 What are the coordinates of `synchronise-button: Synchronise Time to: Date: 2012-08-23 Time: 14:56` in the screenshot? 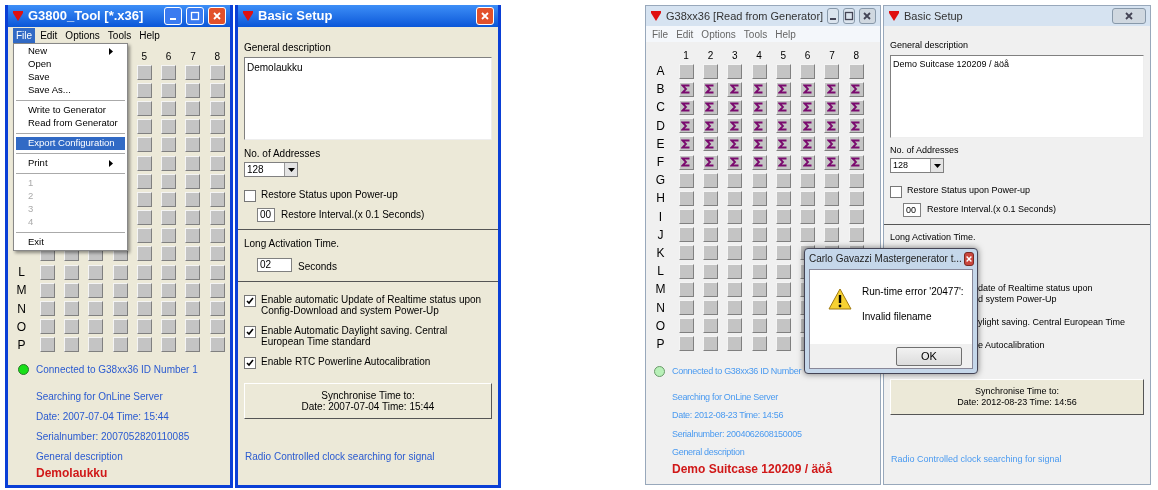 It's located at (1017, 396).